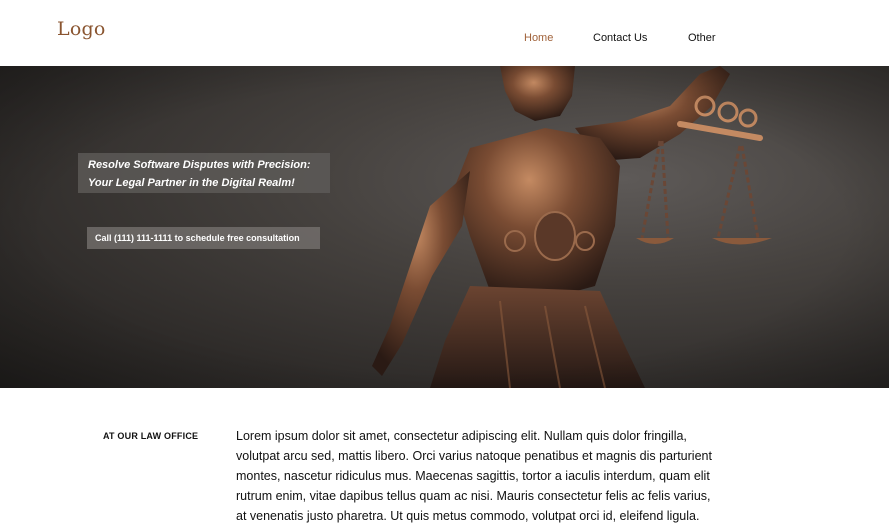 This screenshot has height=526, width=889. Describe the element at coordinates (151, 436) in the screenshot. I see `section-label: AT OUR LAW OFFICE` at that location.